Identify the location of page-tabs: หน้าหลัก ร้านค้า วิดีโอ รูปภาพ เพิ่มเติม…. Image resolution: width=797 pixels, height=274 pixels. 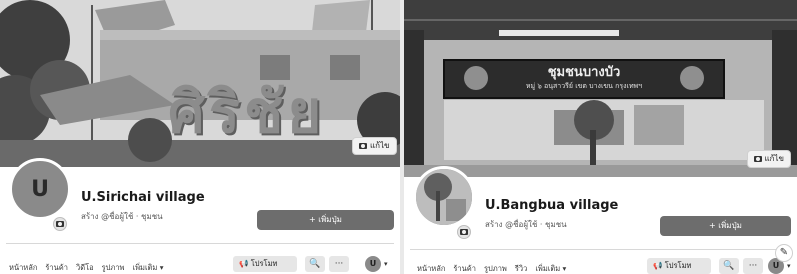
(86, 268).